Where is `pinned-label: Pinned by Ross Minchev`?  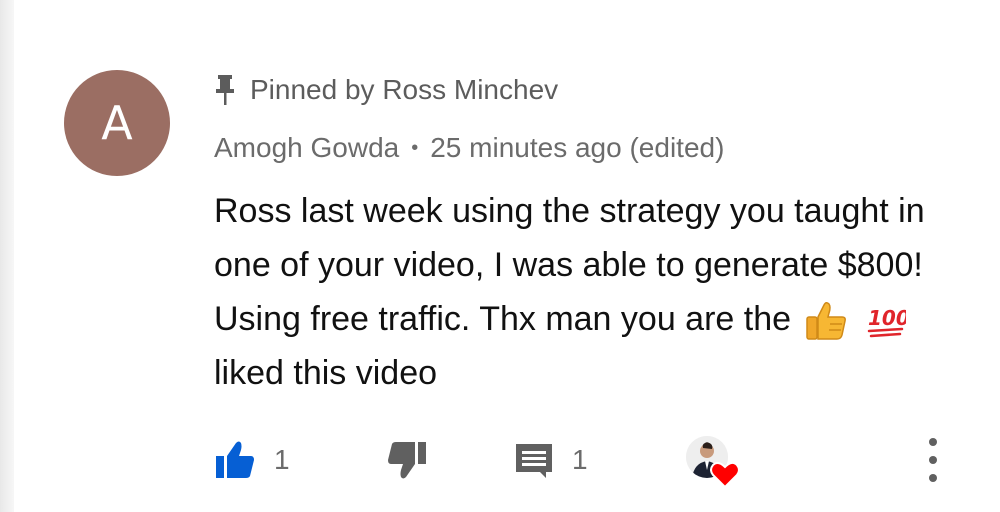
pinned-label: Pinned by Ross Minchev is located at coordinates (386, 90).